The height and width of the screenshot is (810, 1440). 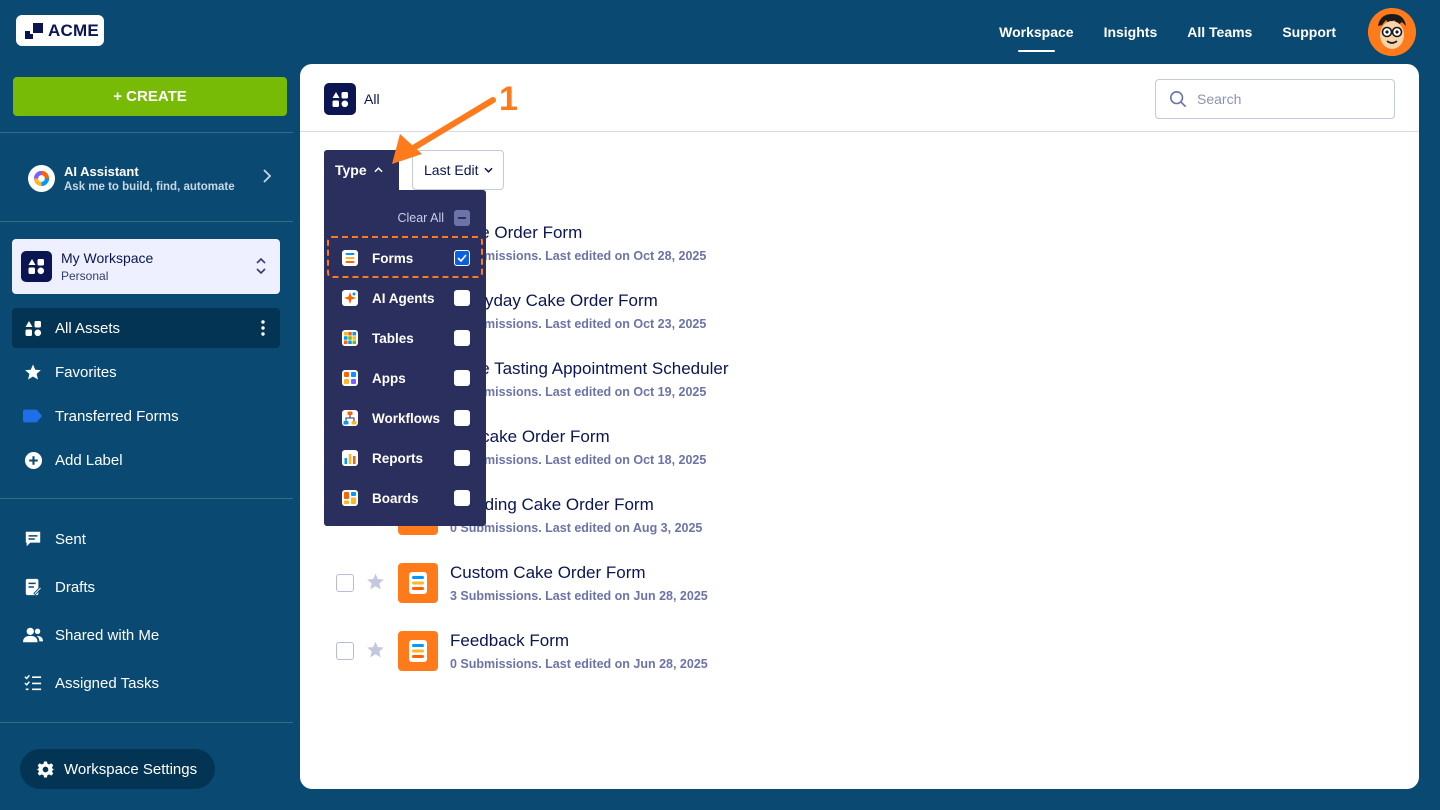 I want to click on nav-workspace: Workspace, so click(x=1036, y=38).